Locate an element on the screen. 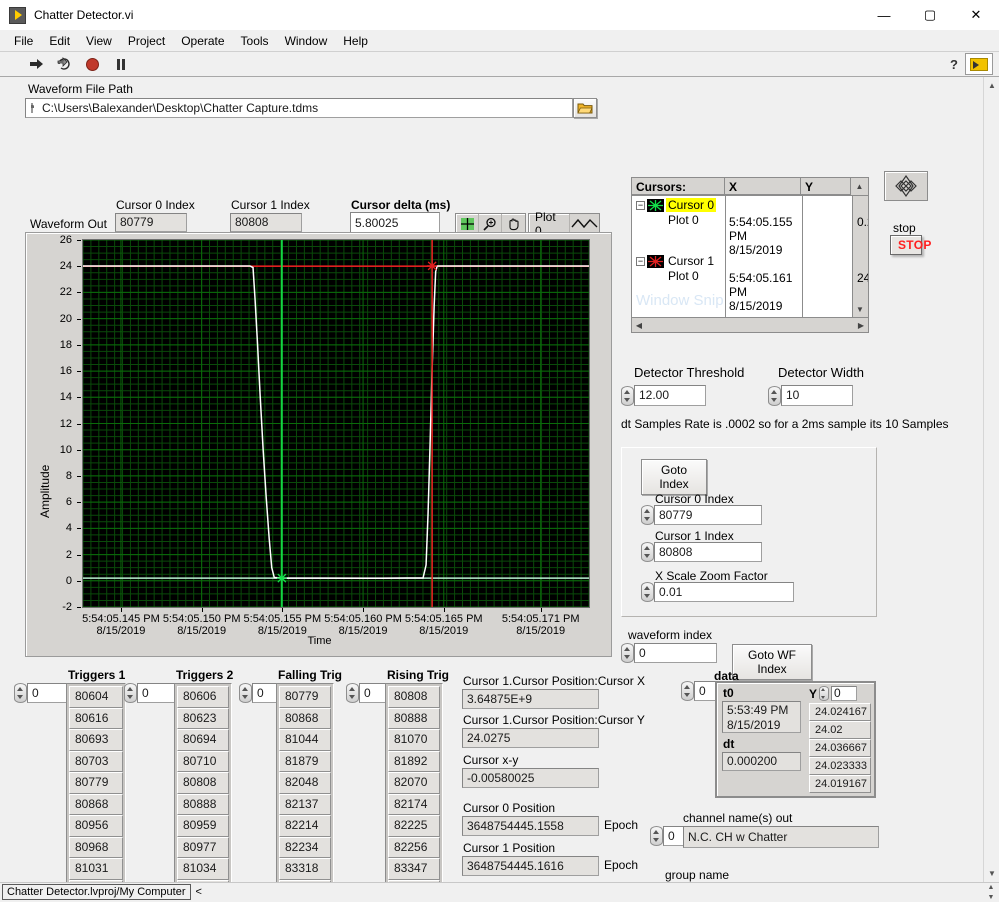 The image size is (999, 902). stop-button: STOP is located at coordinates (906, 245).